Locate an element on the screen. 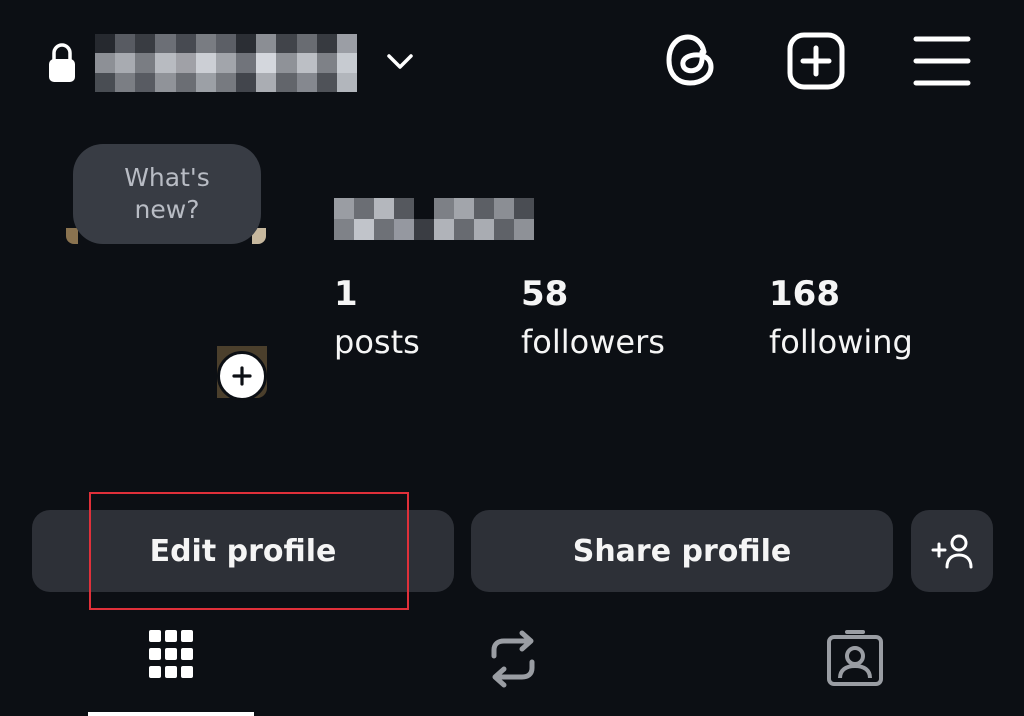 Image resolution: width=1024 pixels, height=716 pixels. stat-following-label: following is located at coordinates (841, 342).